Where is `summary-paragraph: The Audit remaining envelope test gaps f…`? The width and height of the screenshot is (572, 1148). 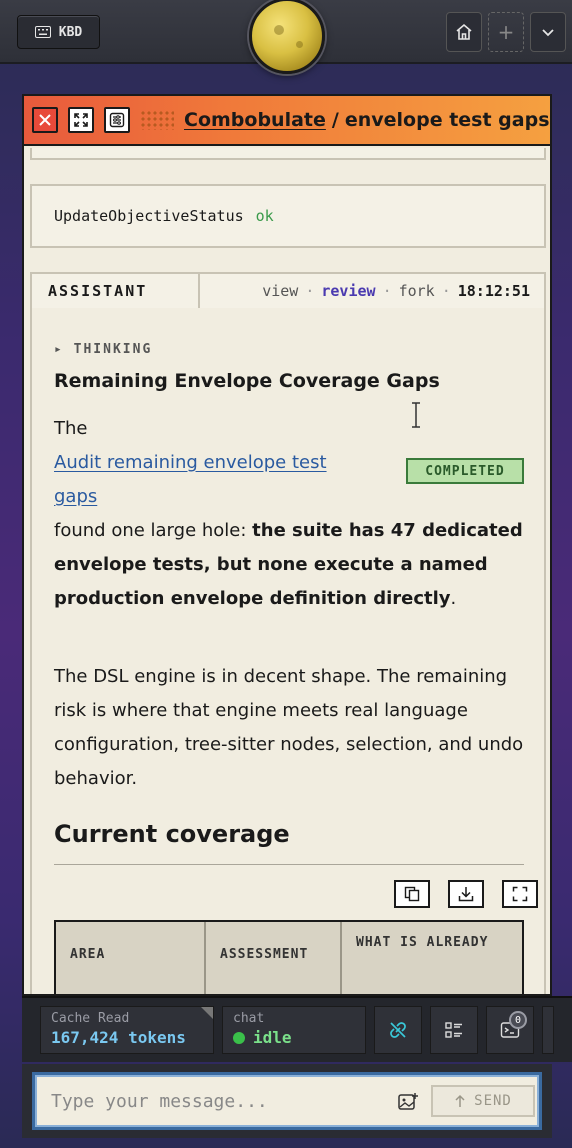
summary-paragraph: The Audit remaining envelope test gaps f… is located at coordinates (290, 514).